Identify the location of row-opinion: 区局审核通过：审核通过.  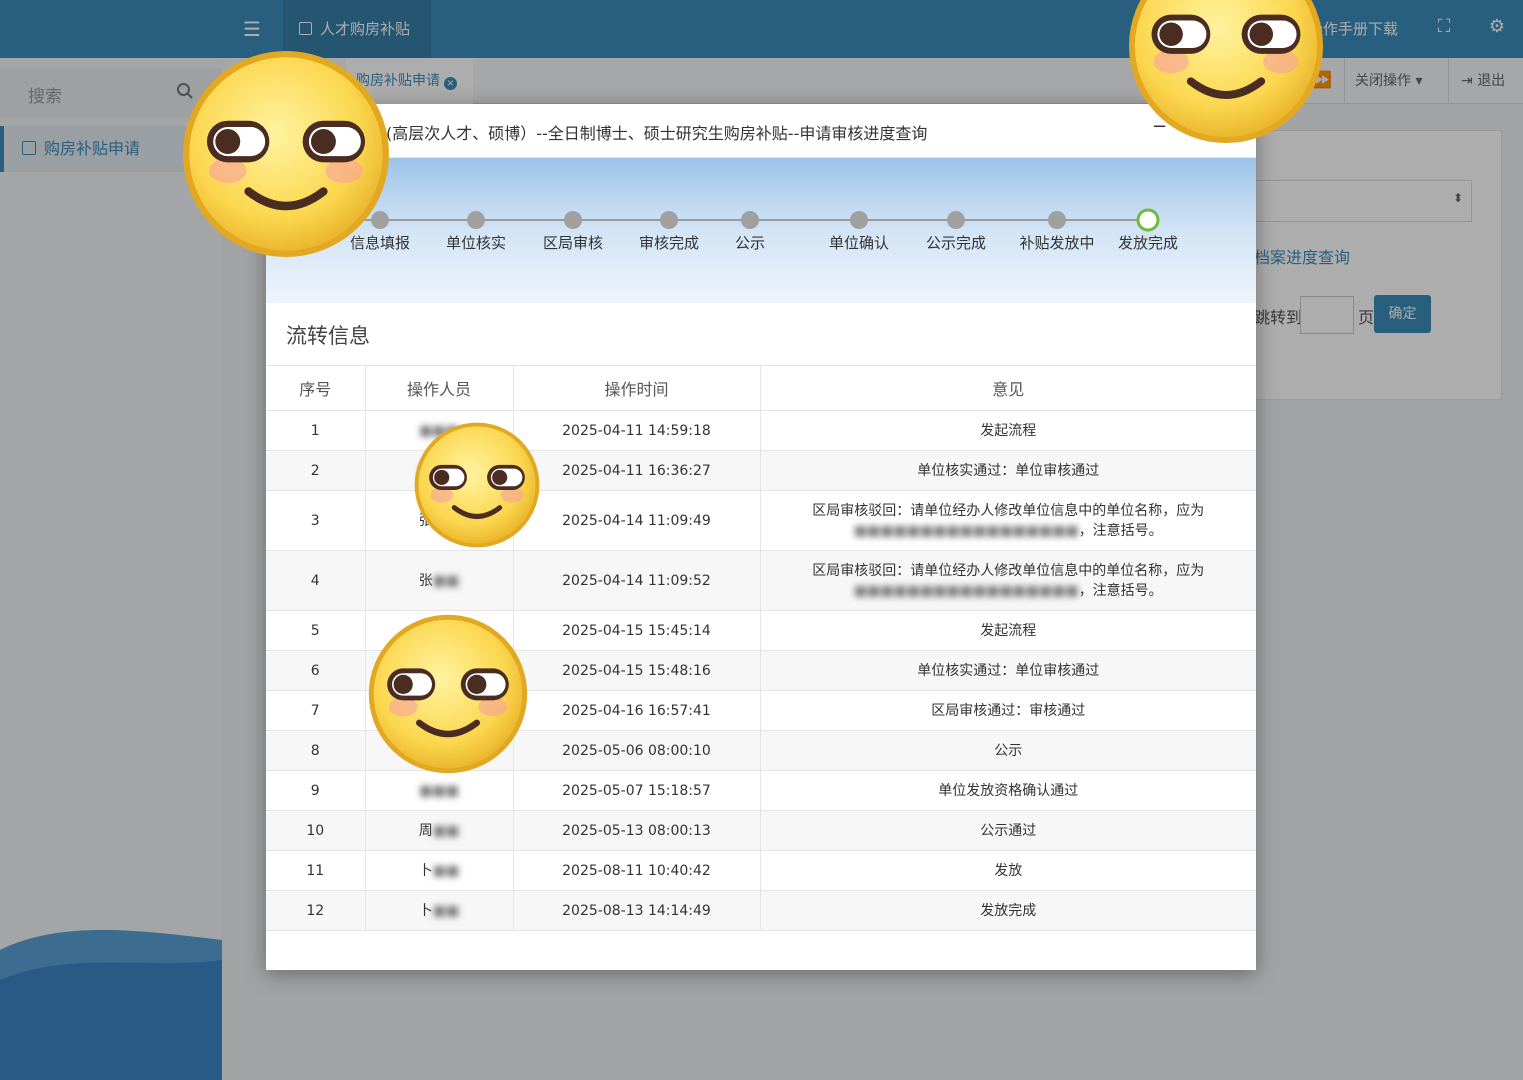
(1008, 710).